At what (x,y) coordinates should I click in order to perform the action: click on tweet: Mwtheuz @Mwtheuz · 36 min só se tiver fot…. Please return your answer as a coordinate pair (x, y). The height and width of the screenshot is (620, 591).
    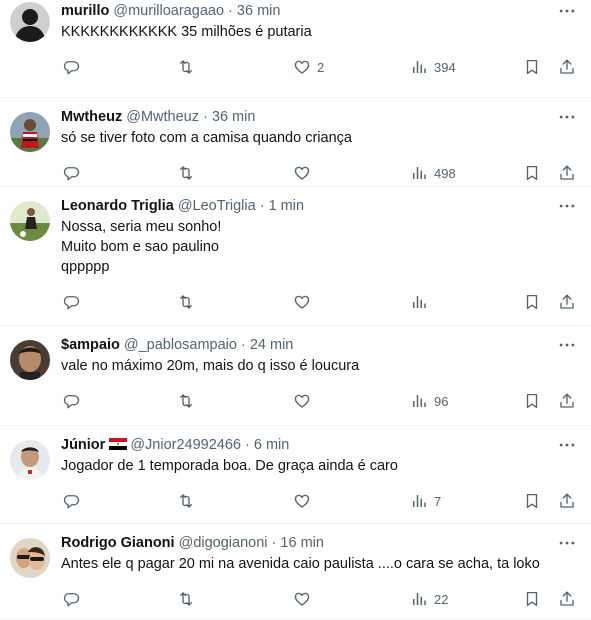
    Looking at the image, I should click on (295, 142).